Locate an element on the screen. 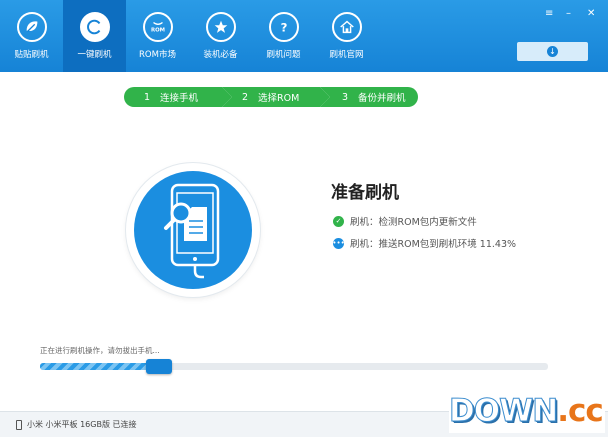 This screenshot has width=608, height=437. main-nav: 贴贴刷机 一键刷机 ROM ROM市场 装机必备 ? 刷机问题 刷机官网 is located at coordinates (189, 36).